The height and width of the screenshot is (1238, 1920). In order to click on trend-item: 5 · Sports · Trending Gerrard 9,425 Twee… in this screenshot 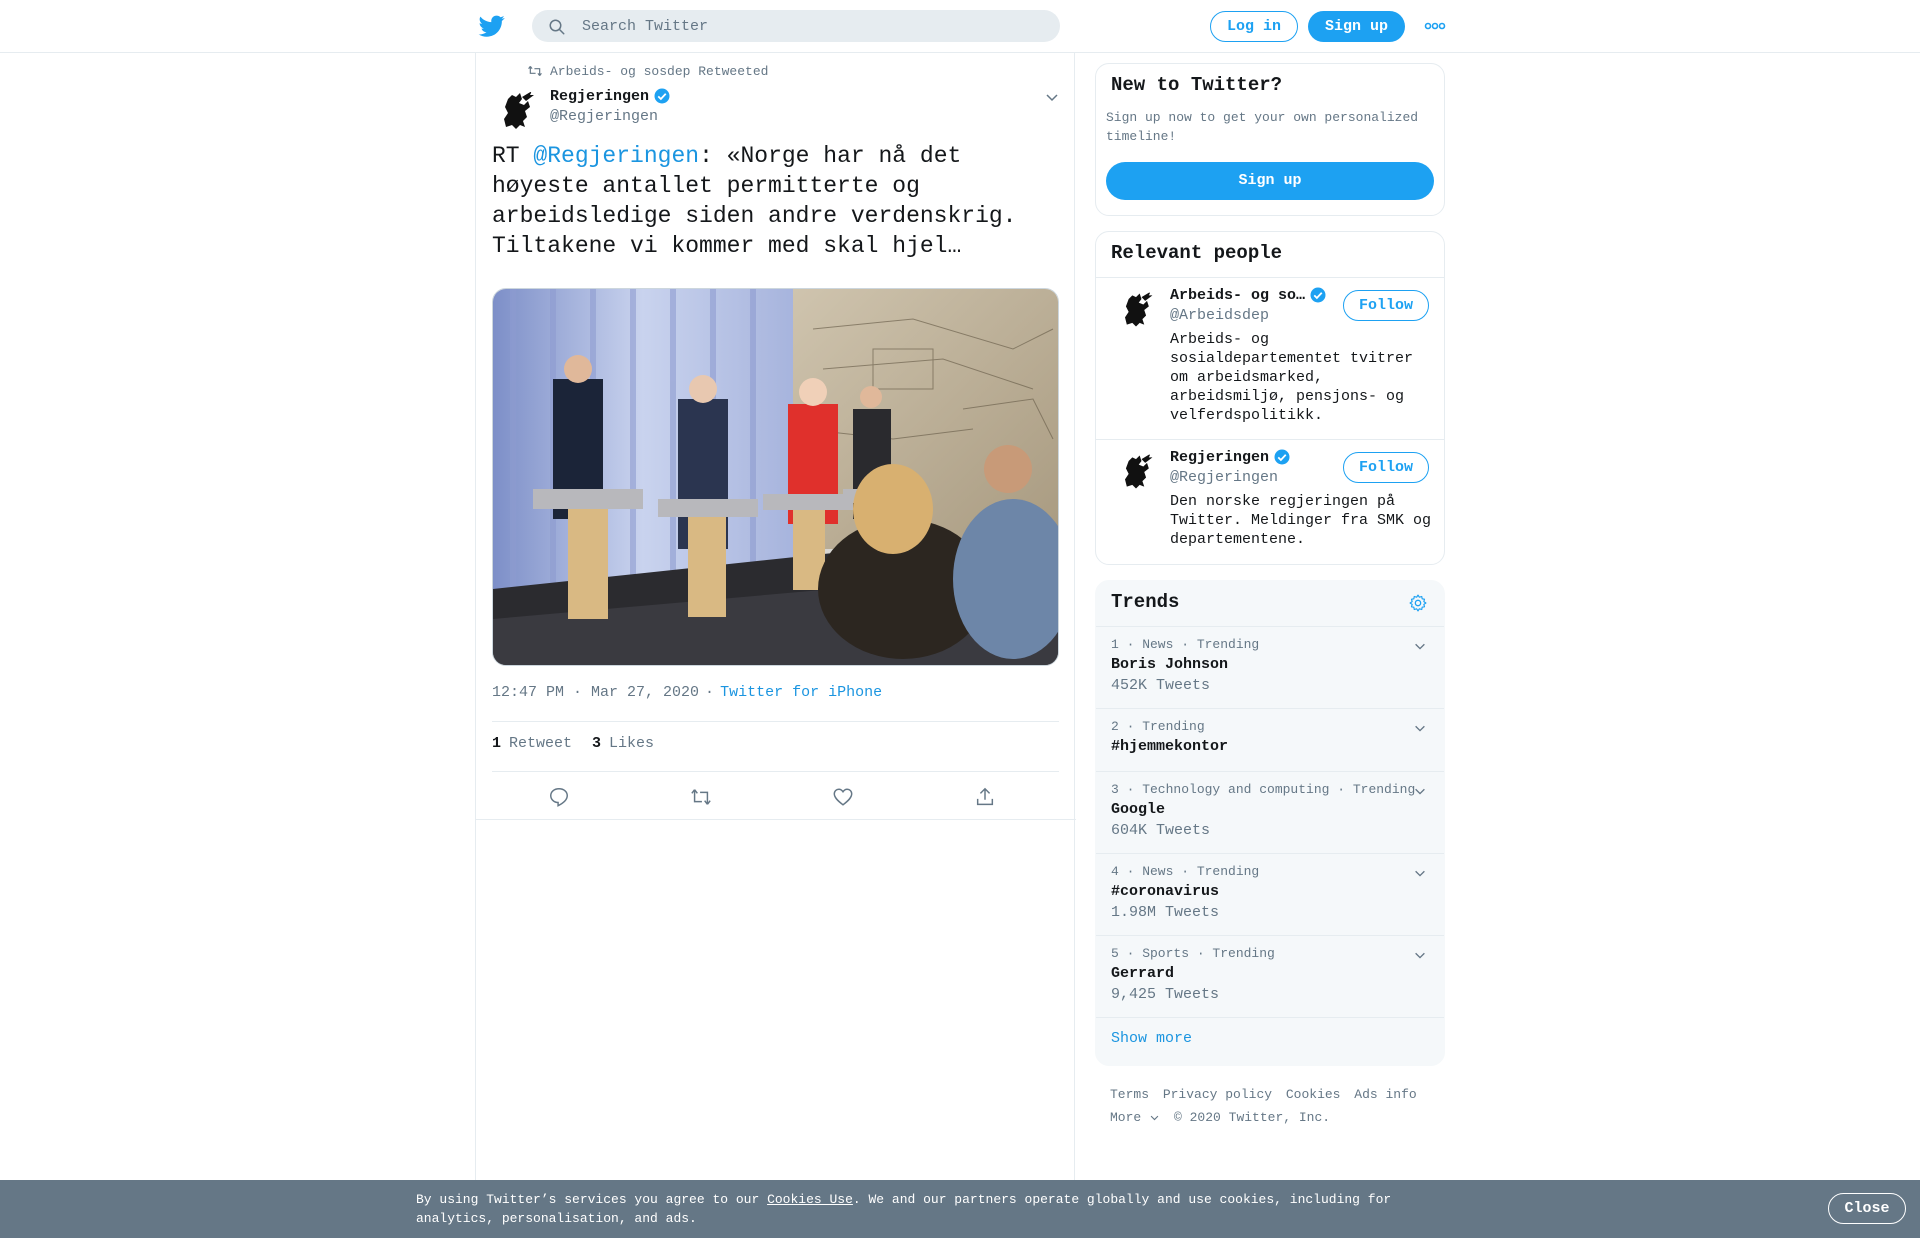, I will do `click(1270, 977)`.